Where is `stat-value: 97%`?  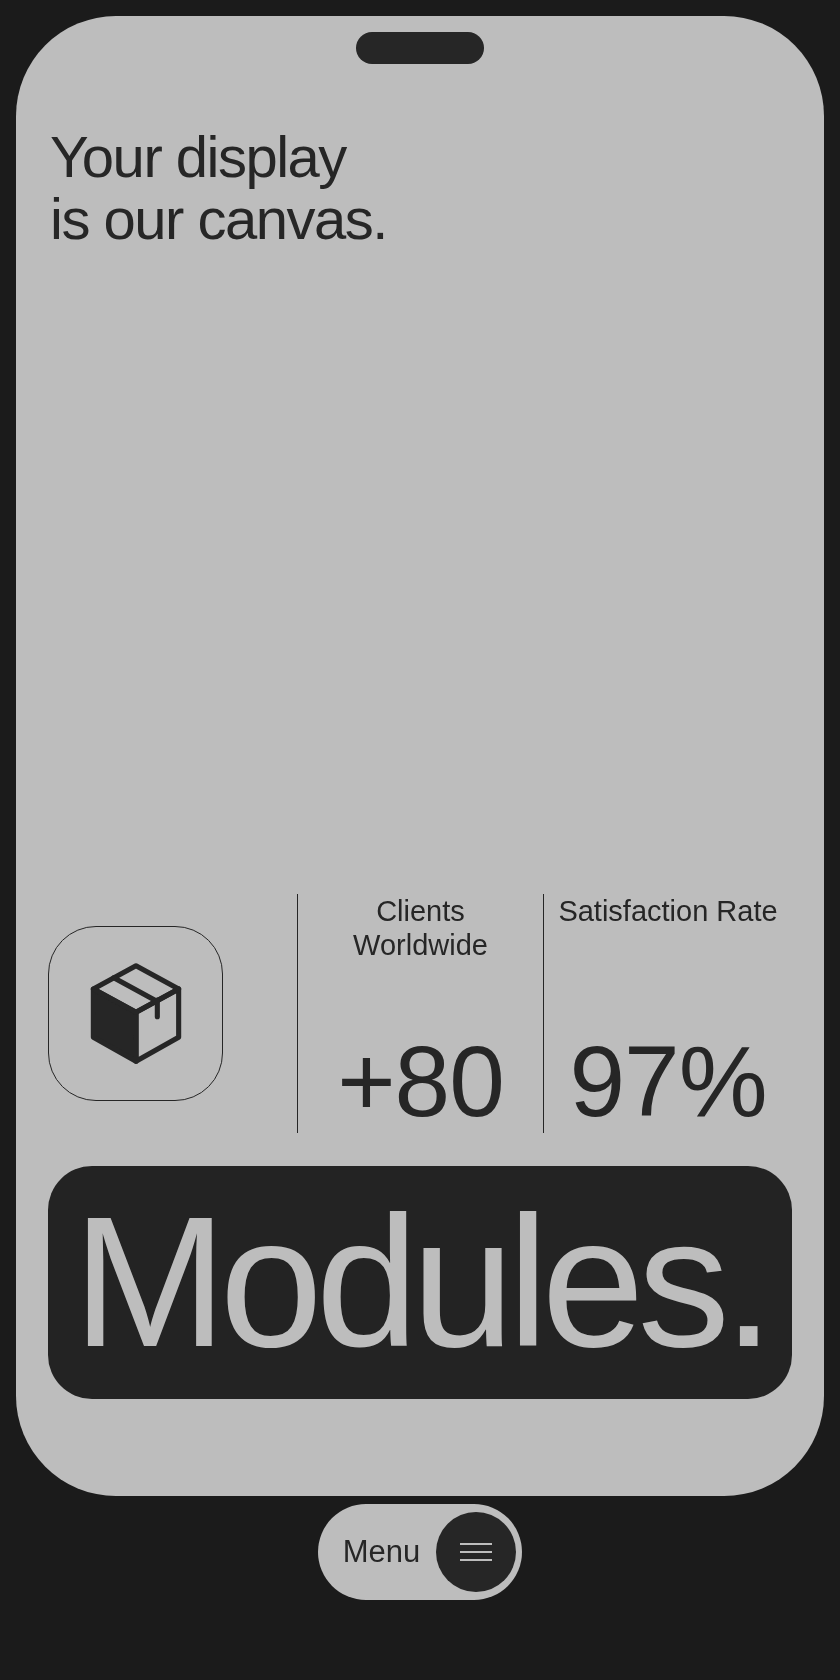
stat-value: 97% is located at coordinates (668, 1081).